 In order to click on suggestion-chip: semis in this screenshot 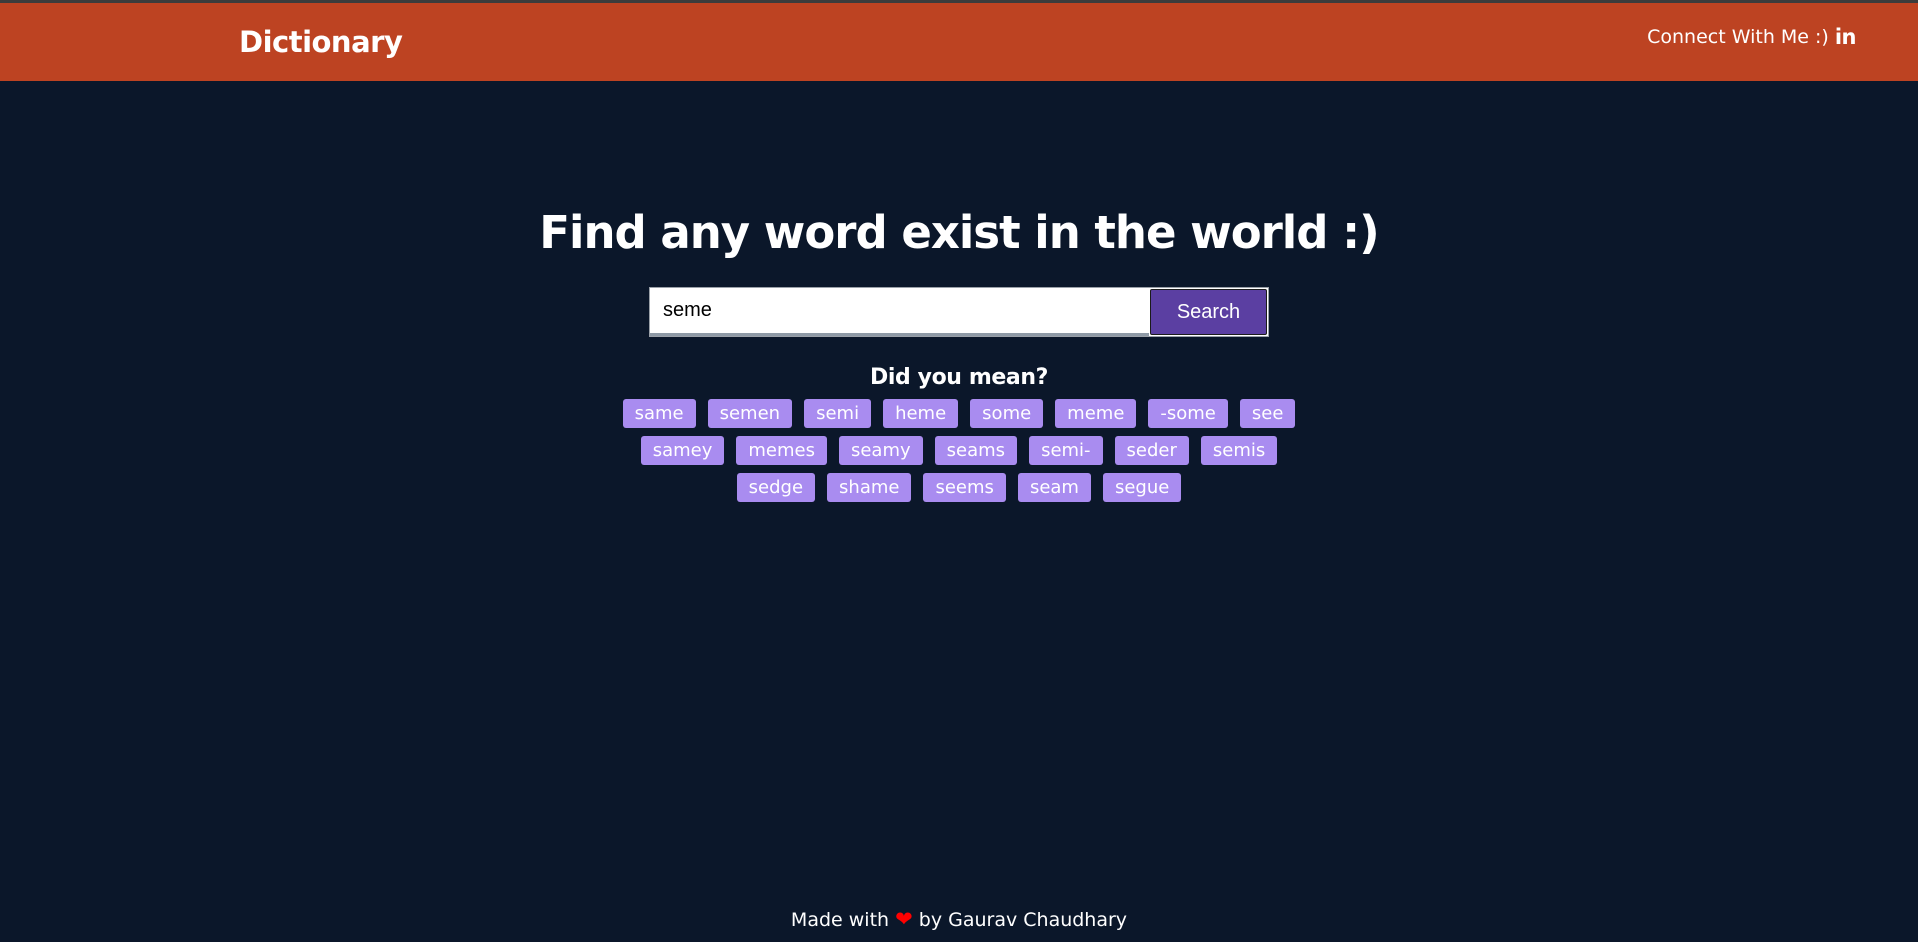, I will do `click(1239, 450)`.